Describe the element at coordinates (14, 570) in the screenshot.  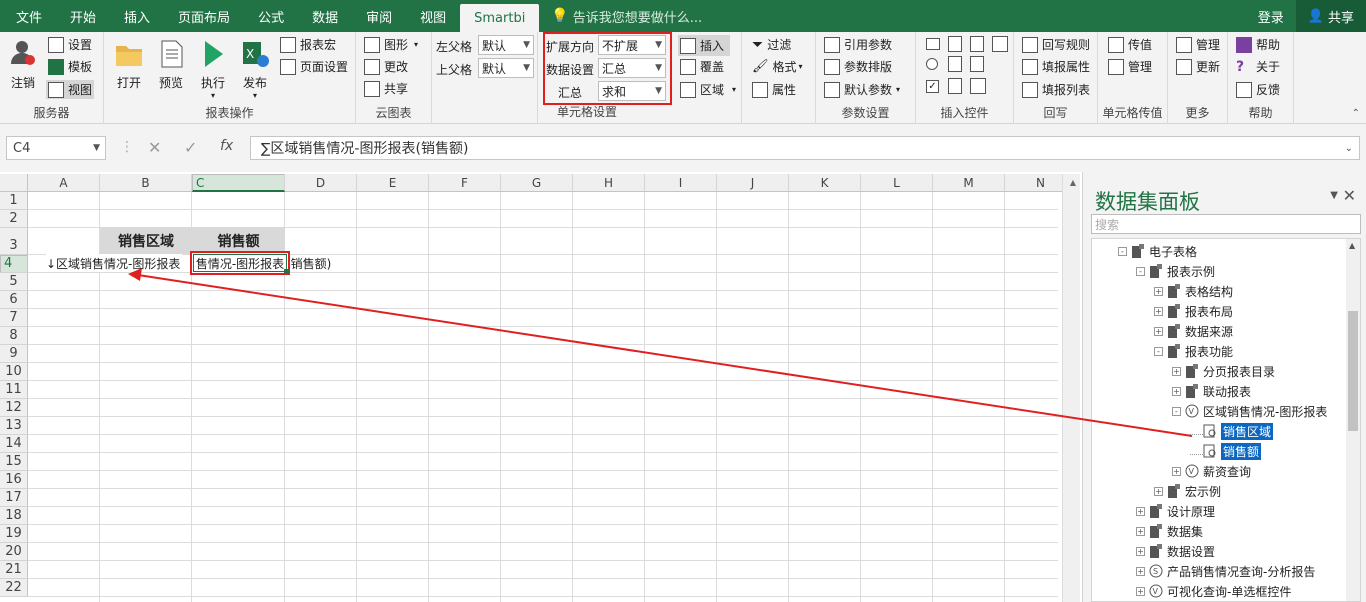
I see `row-header-21: 21` at that location.